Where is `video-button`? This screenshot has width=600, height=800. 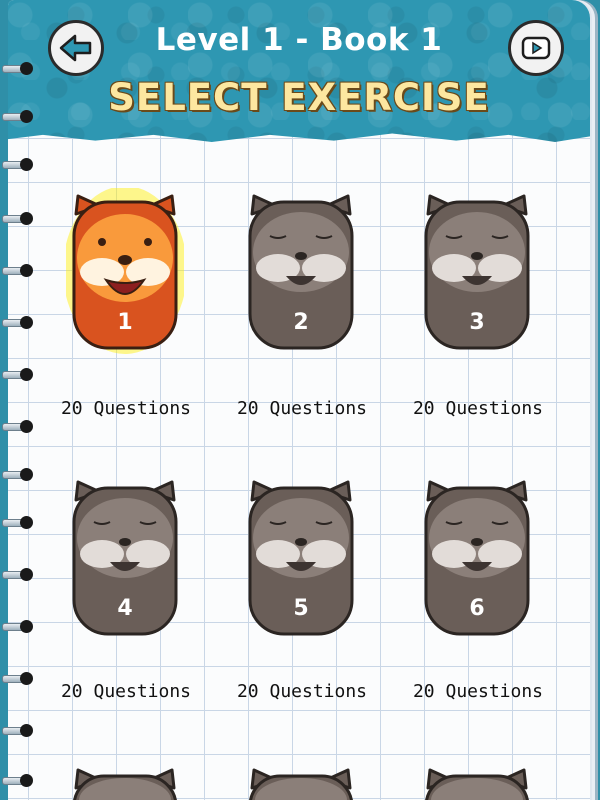 video-button is located at coordinates (536, 48).